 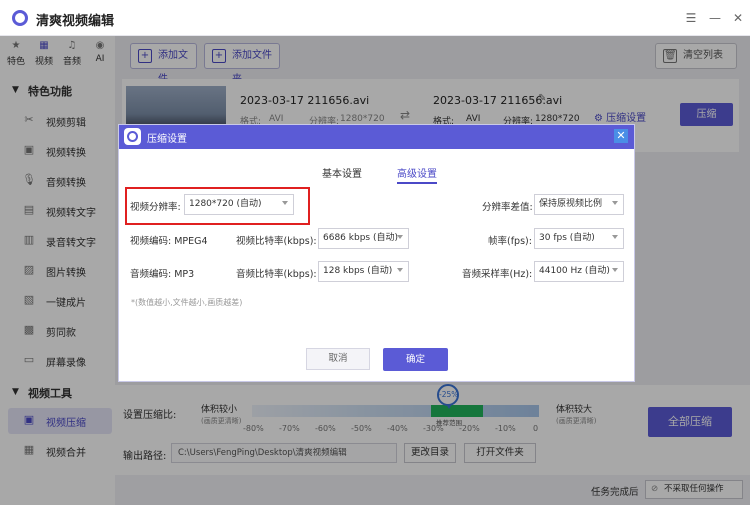 I want to click on minimize-icon: —, so click(x=715, y=18).